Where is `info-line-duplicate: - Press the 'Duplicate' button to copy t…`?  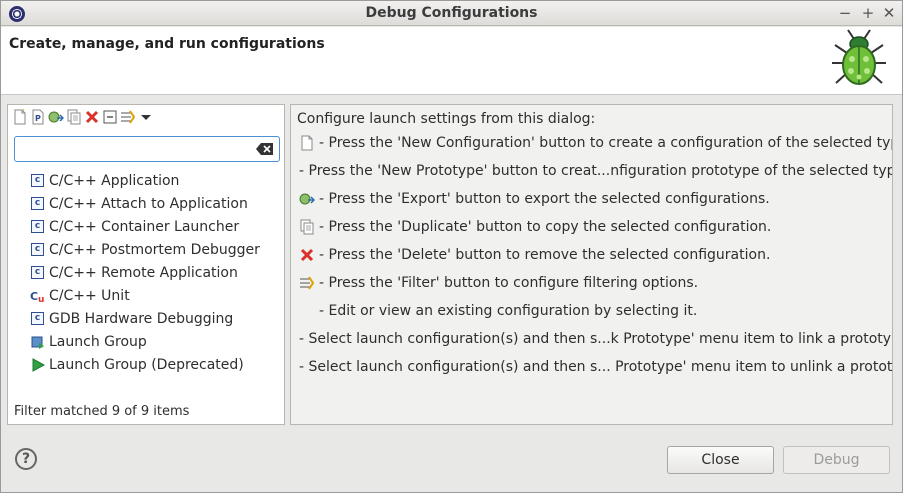
info-line-duplicate: - Press the 'Duplicate' button to copy t… is located at coordinates (535, 227).